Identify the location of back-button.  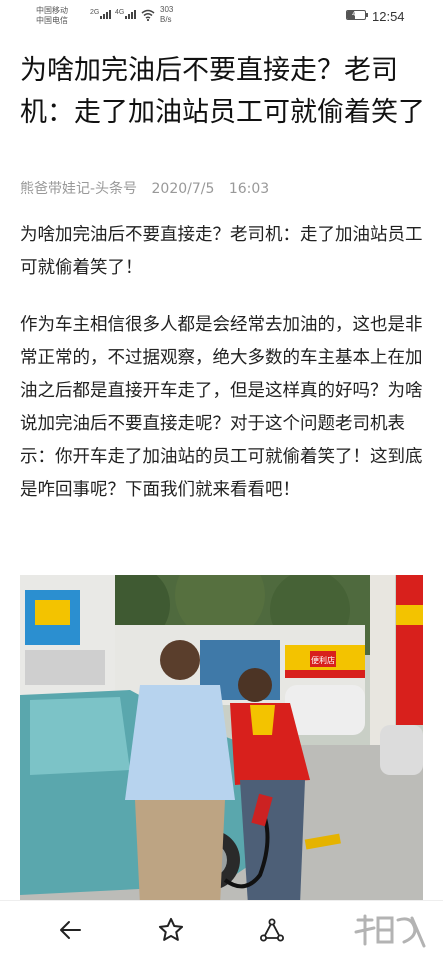
(70, 930).